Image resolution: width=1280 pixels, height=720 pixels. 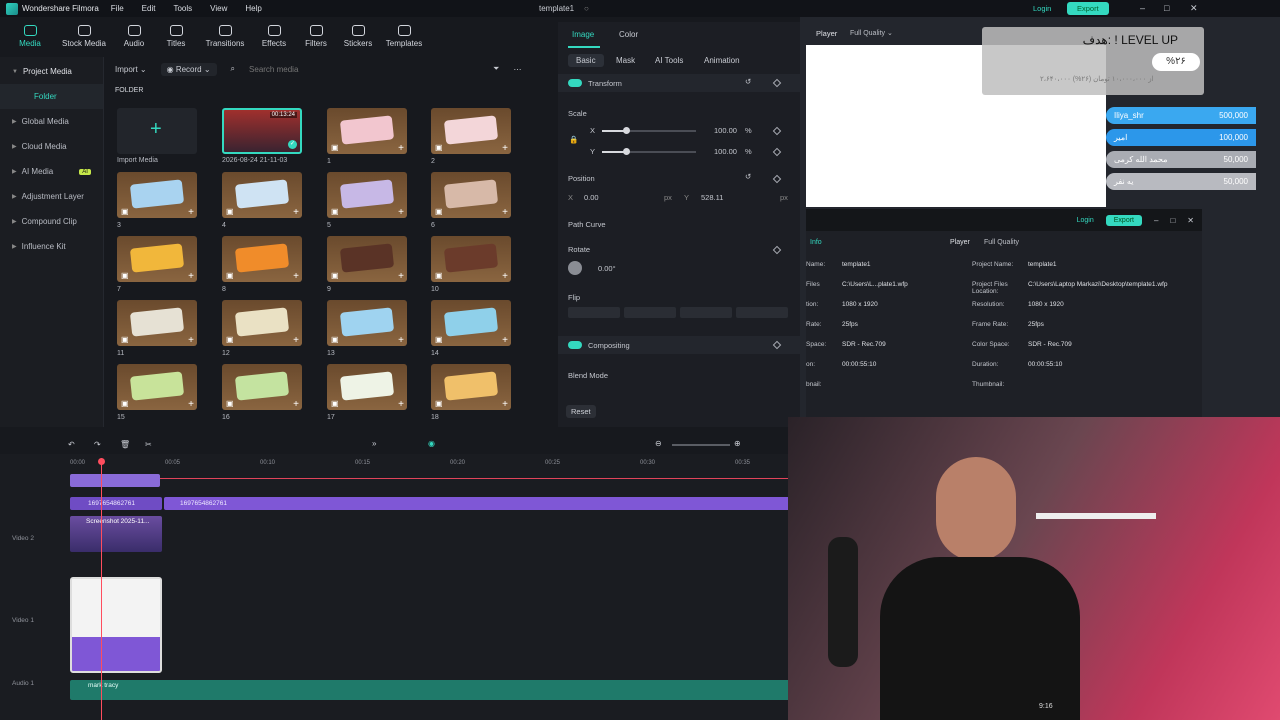 What do you see at coordinates (51, 146) in the screenshot?
I see `nav-cloud-media: ▶ Cloud Media` at bounding box center [51, 146].